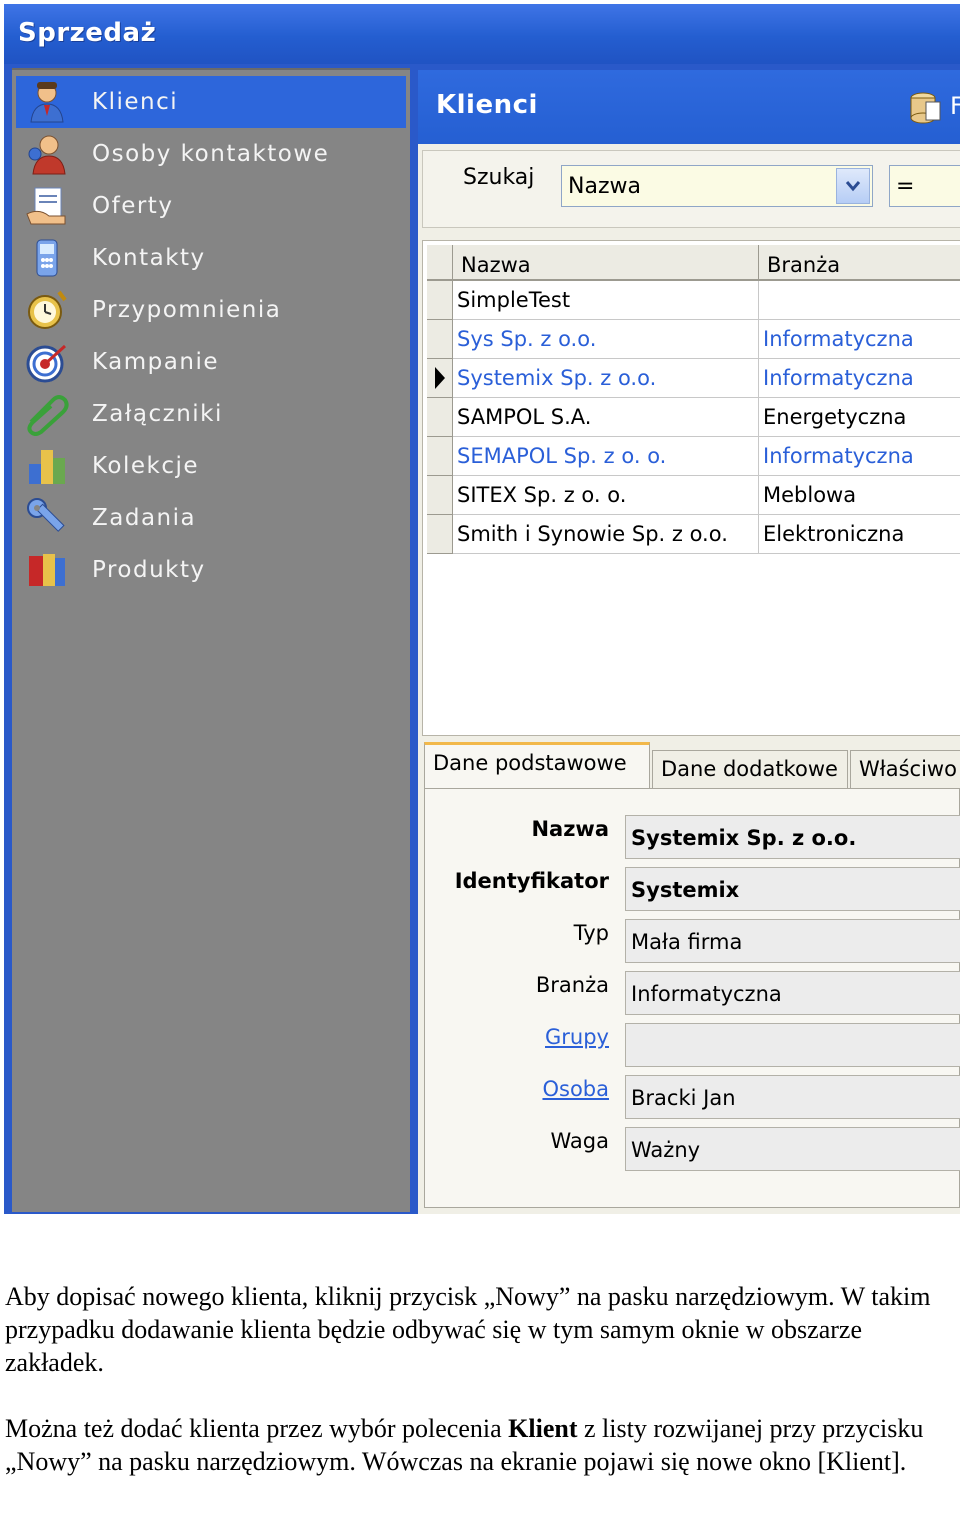 The width and height of the screenshot is (960, 1518). I want to click on identifier-field: Systemix, so click(792, 889).